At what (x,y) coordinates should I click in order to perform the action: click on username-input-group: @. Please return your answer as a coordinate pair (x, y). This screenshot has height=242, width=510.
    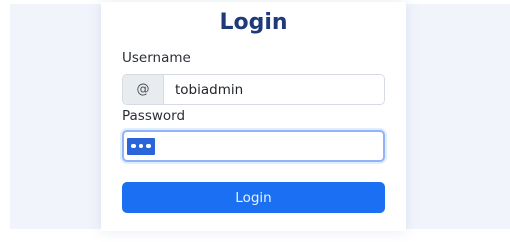
    Looking at the image, I should click on (253, 89).